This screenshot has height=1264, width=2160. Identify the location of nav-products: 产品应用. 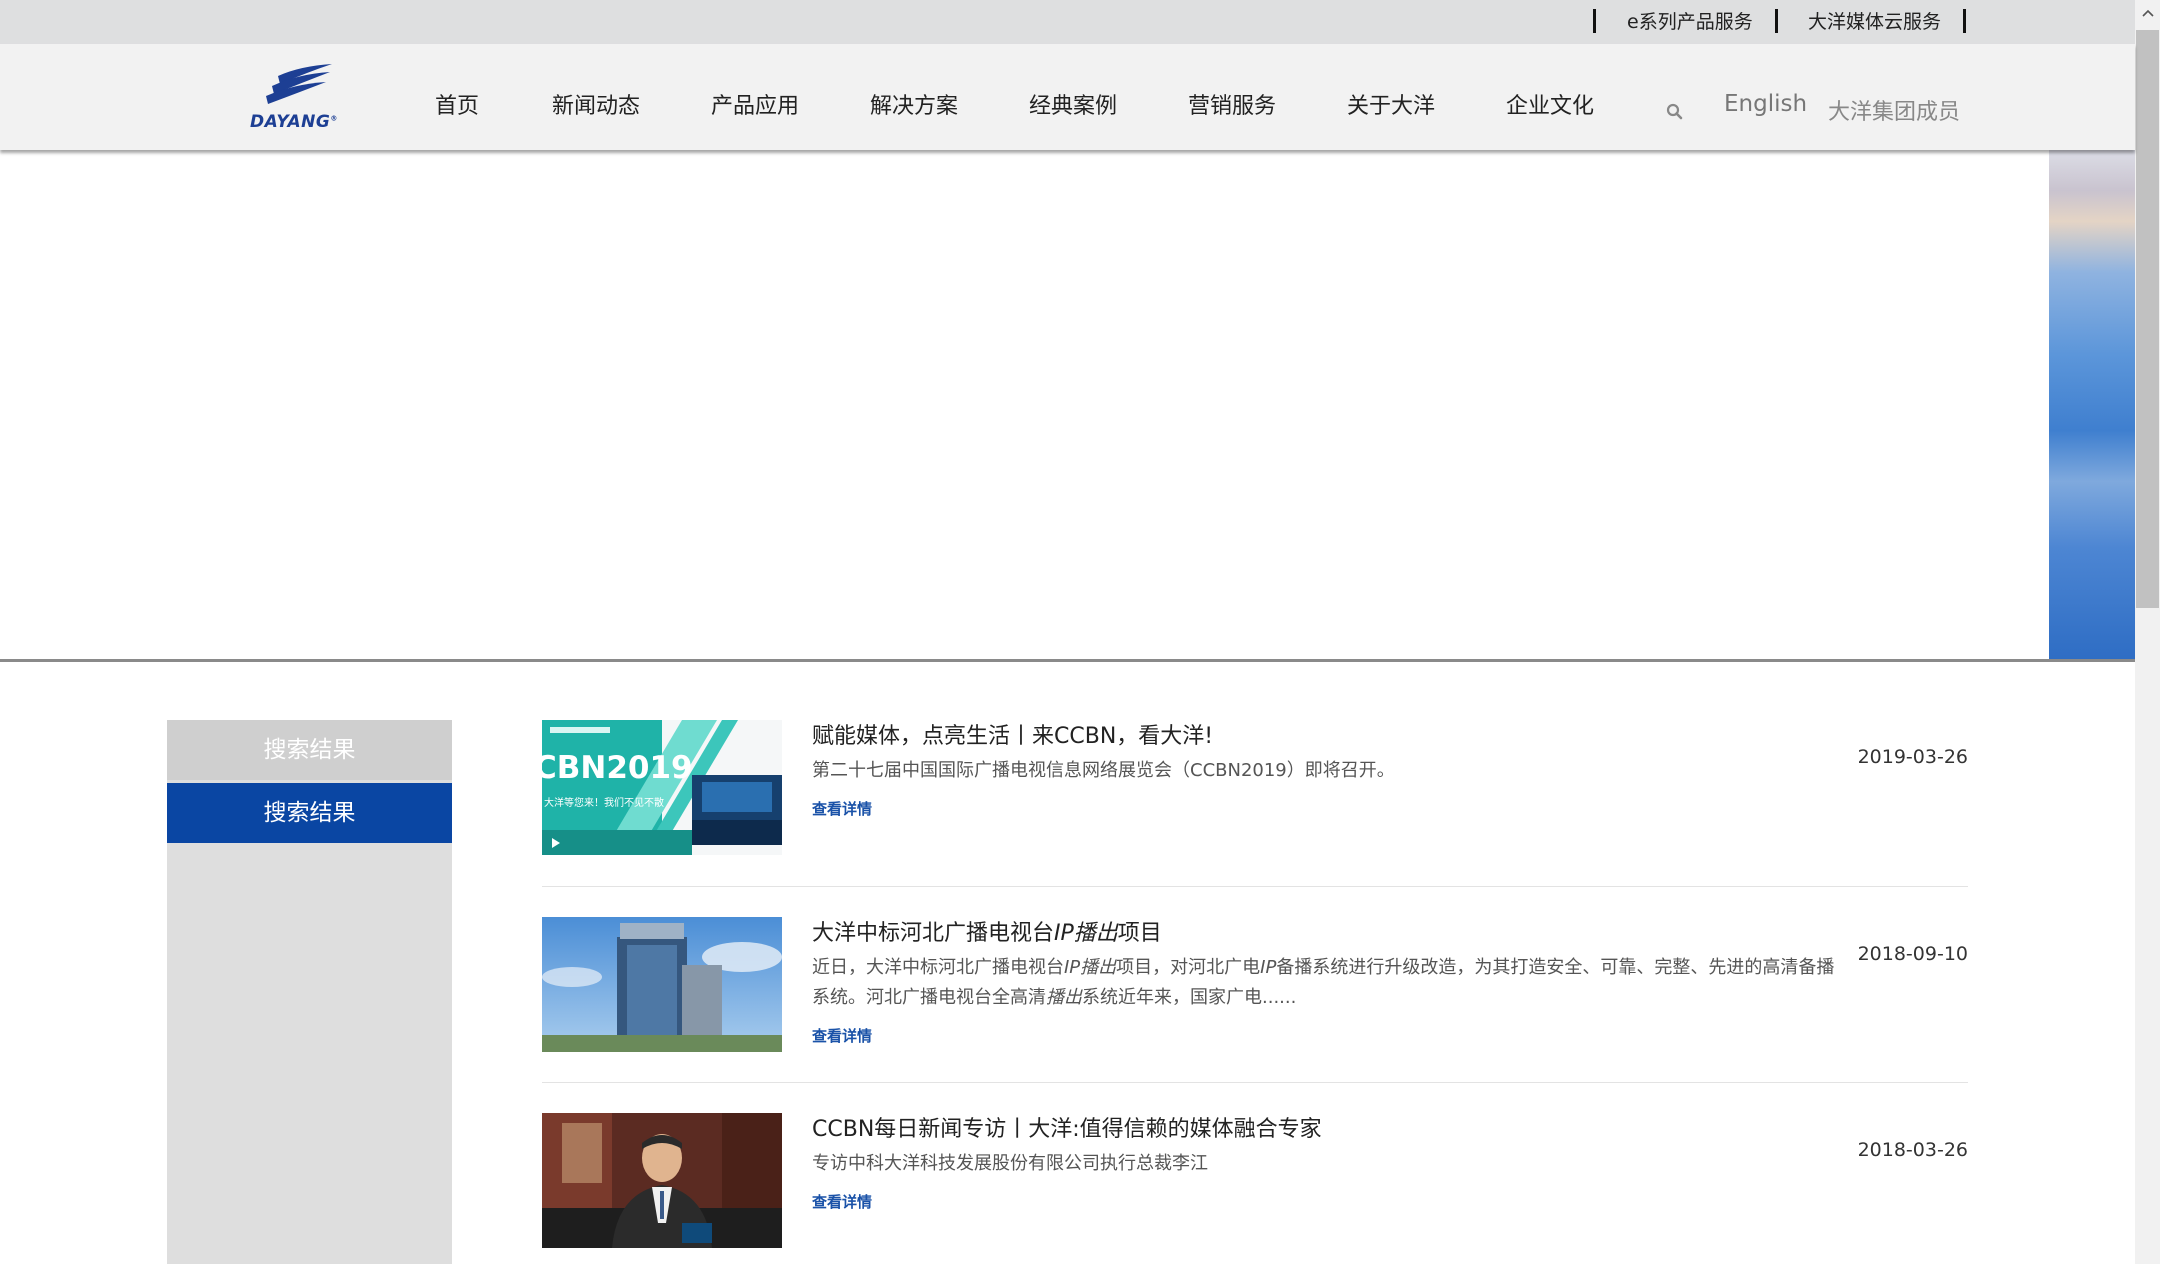
(755, 107).